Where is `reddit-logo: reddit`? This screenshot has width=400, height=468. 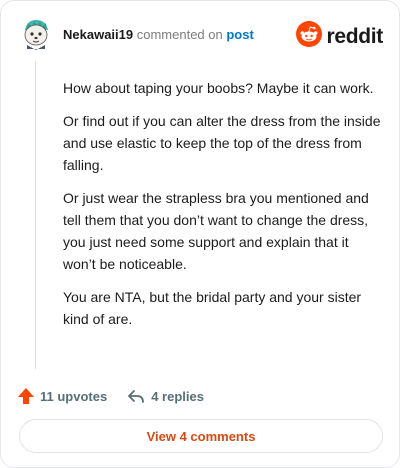 reddit-logo: reddit is located at coordinates (339, 36).